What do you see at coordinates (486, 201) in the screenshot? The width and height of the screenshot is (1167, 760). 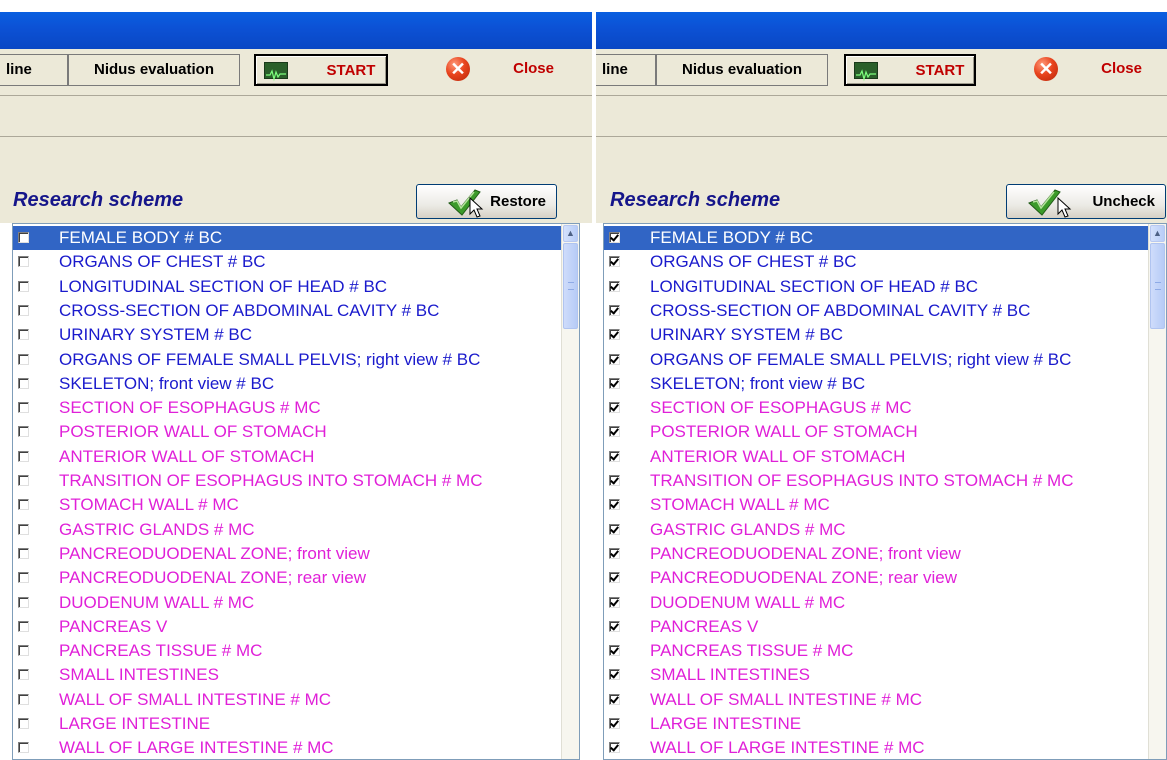 I see `restore-button: Restore` at bounding box center [486, 201].